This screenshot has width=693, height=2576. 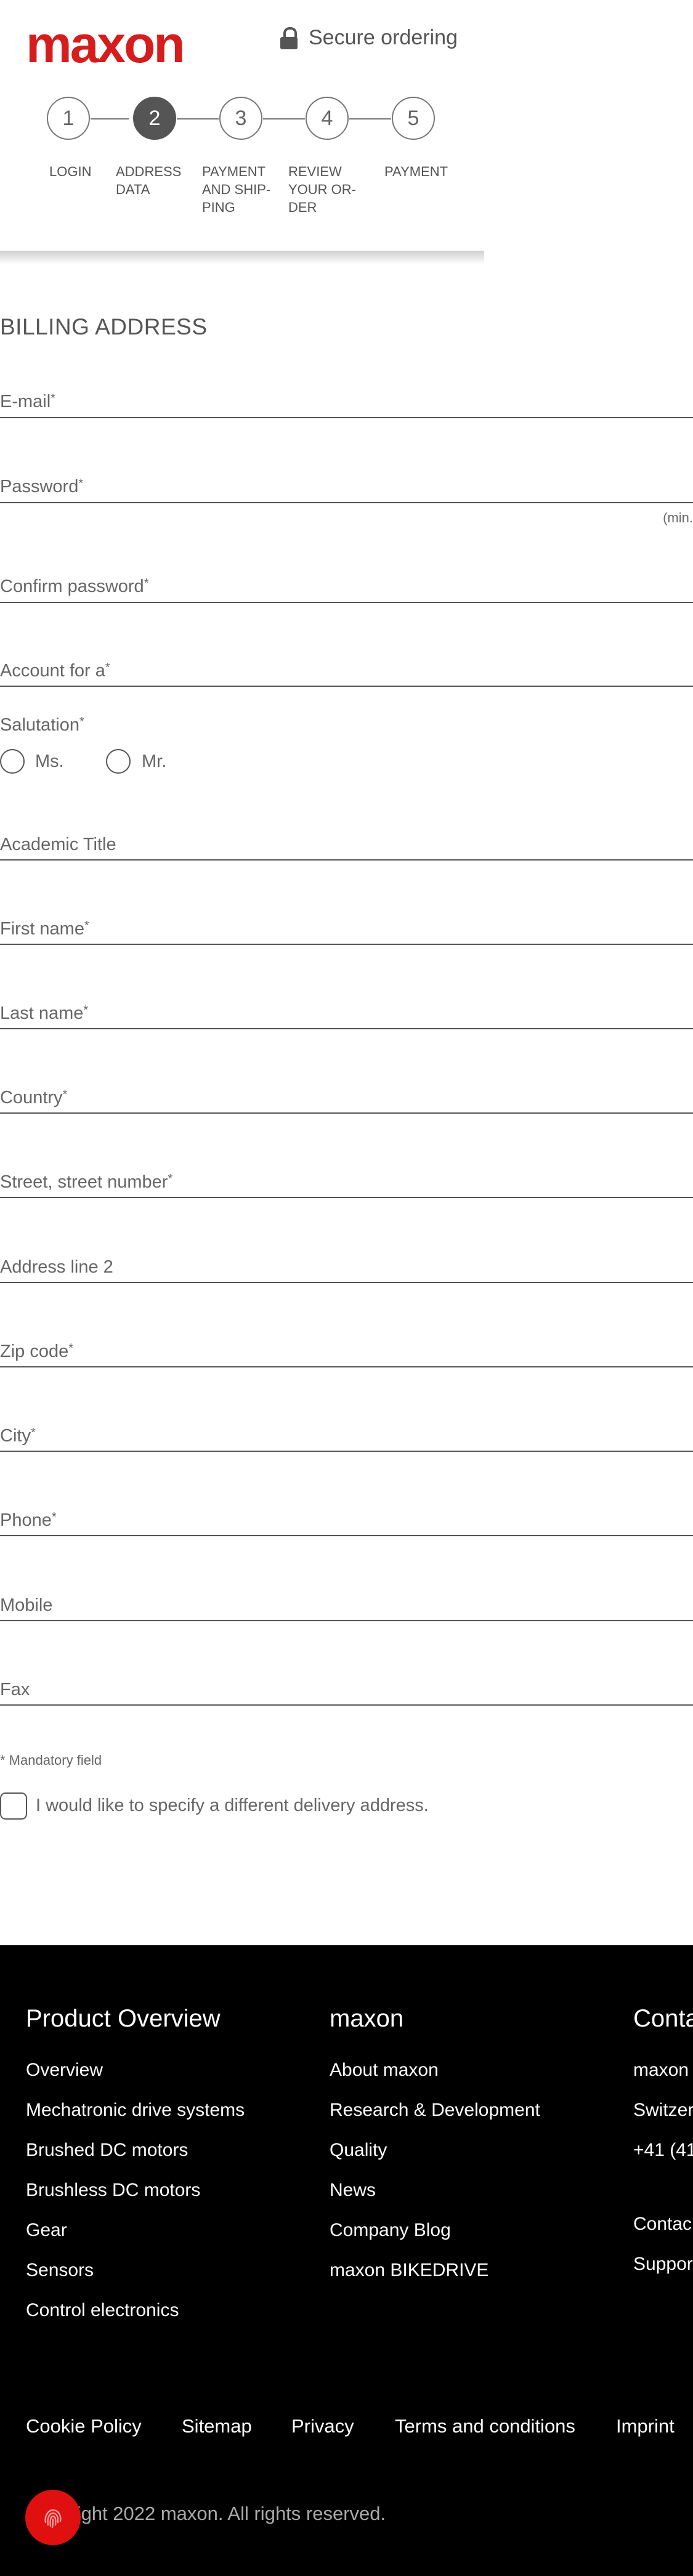 I want to click on step-2-circle: 2, so click(x=154, y=118).